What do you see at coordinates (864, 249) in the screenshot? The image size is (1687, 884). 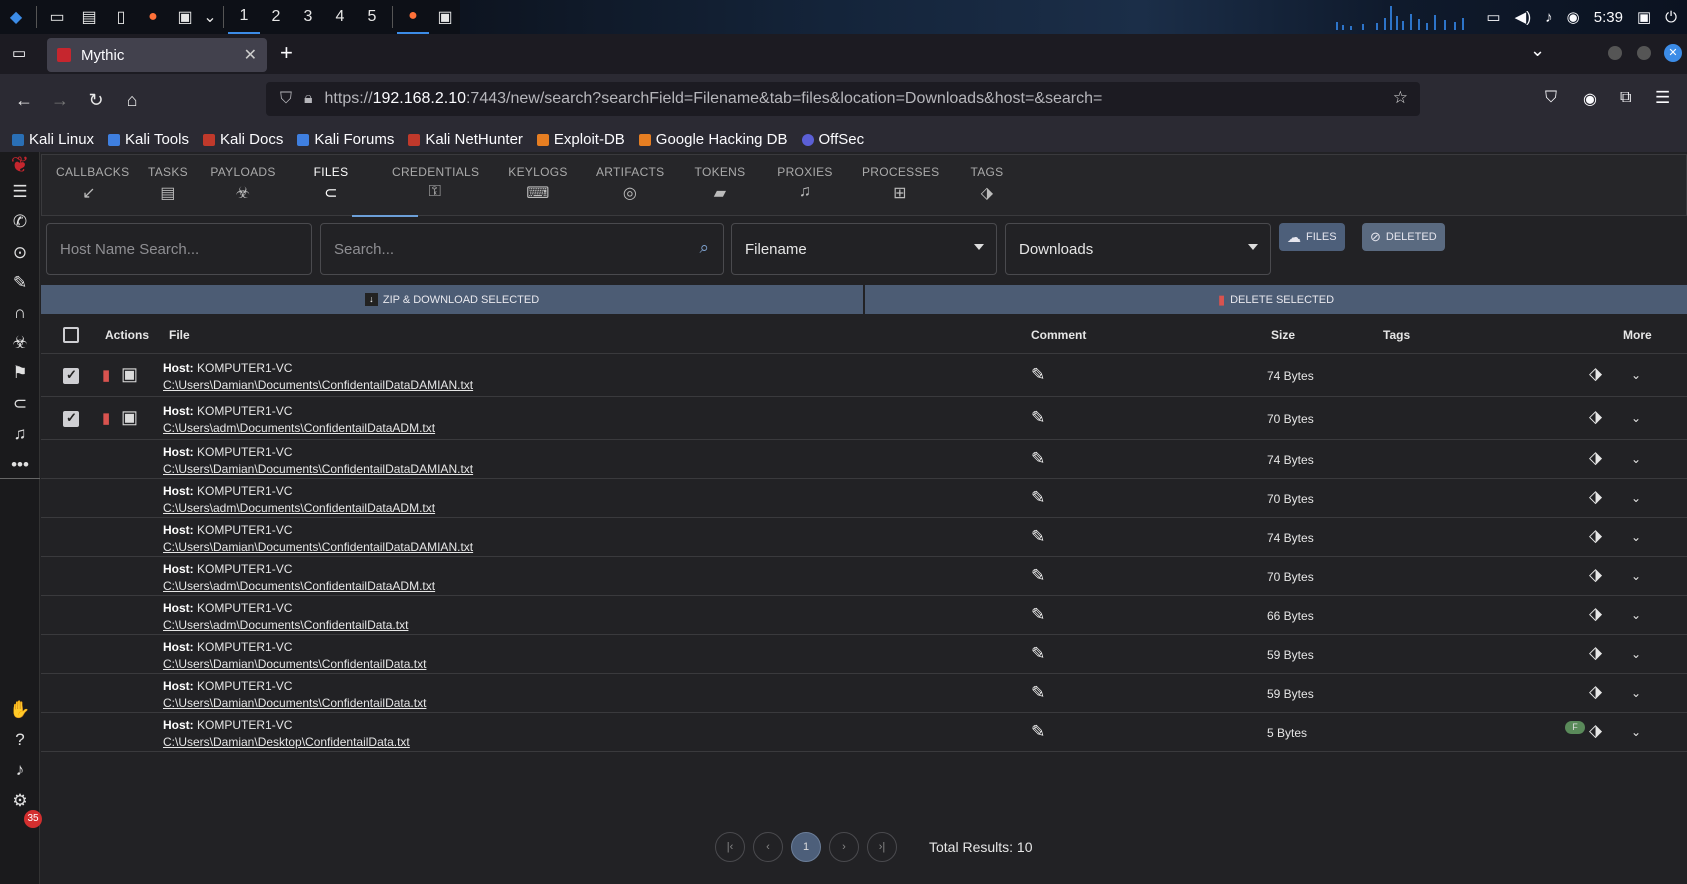 I see `search-field-select: Filename` at bounding box center [864, 249].